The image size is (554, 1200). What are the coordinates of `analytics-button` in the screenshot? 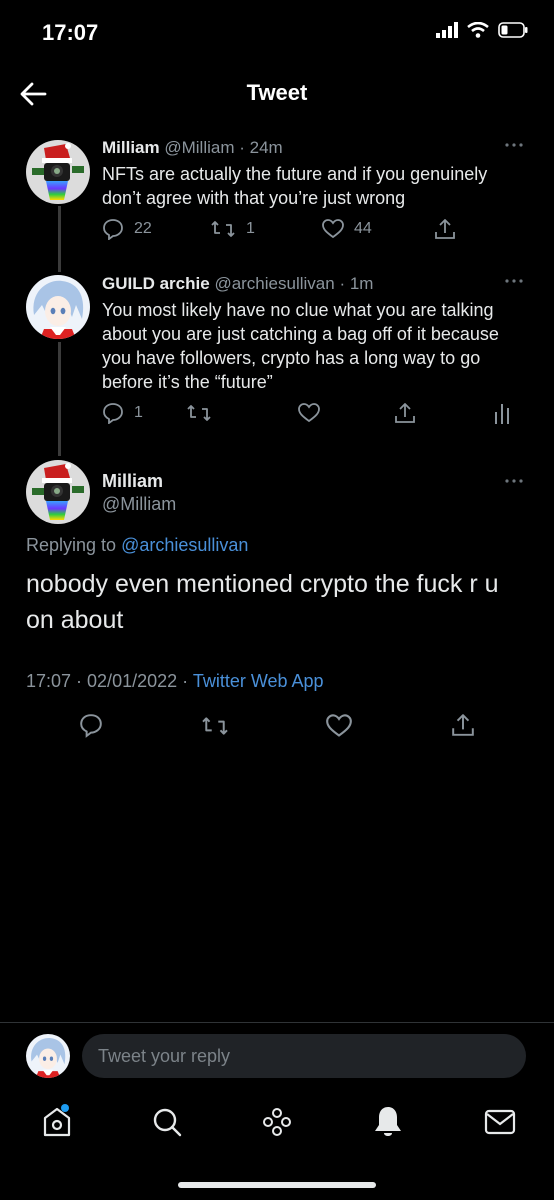 It's located at (502, 413).